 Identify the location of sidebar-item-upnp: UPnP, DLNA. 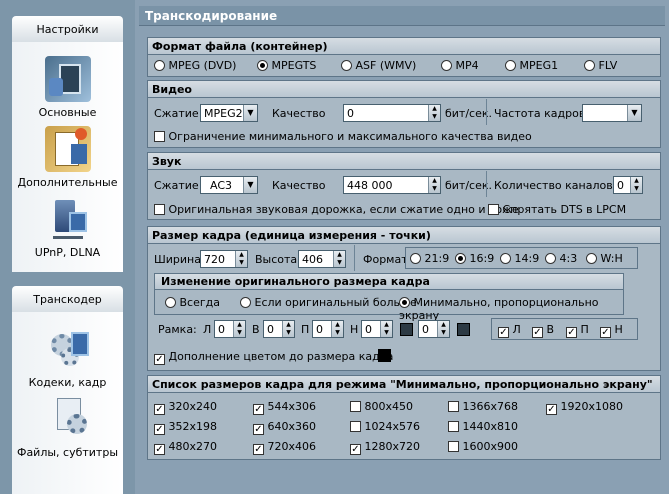
(67, 227).